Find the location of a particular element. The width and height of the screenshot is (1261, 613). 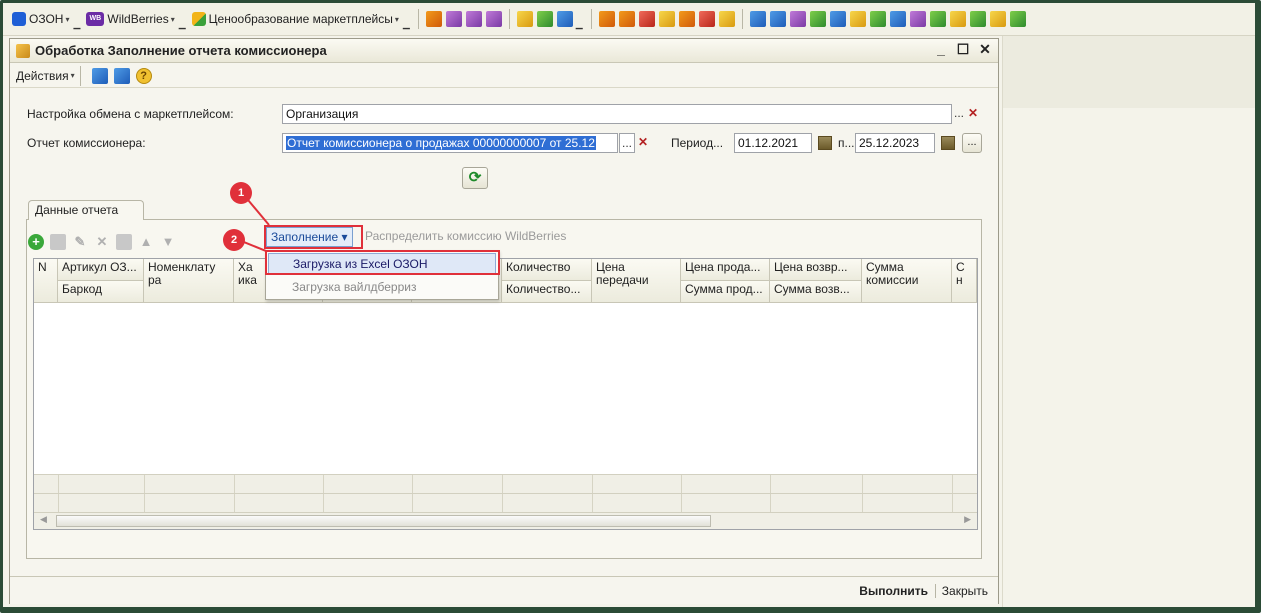

save-row-icon is located at coordinates (124, 242).